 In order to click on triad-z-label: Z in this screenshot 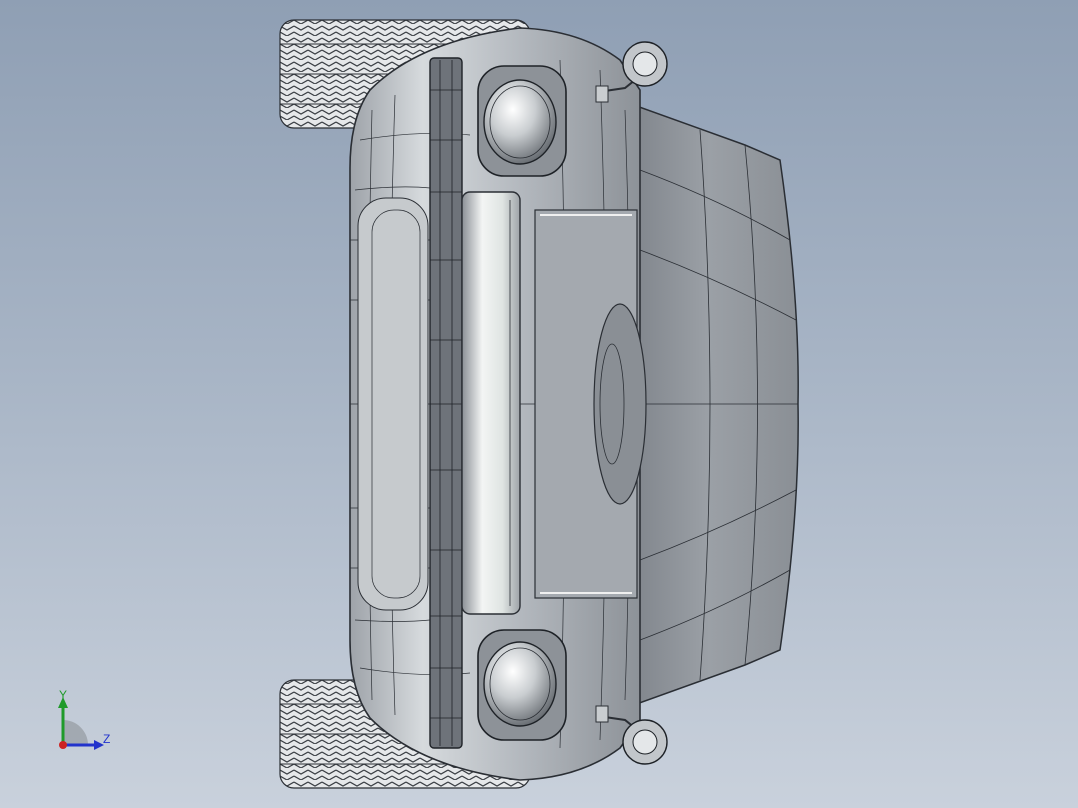, I will do `click(107, 739)`.